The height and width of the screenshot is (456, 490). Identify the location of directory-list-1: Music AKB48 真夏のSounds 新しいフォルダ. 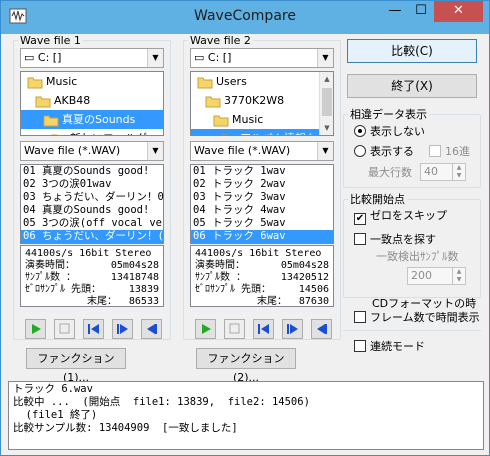
(92, 103).